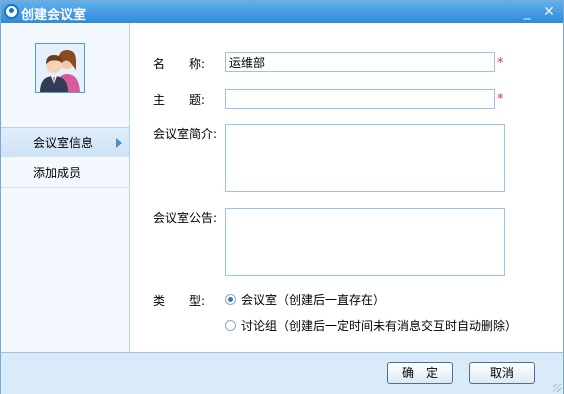 The height and width of the screenshot is (394, 564). Describe the element at coordinates (360, 62) in the screenshot. I see `name-input` at that location.